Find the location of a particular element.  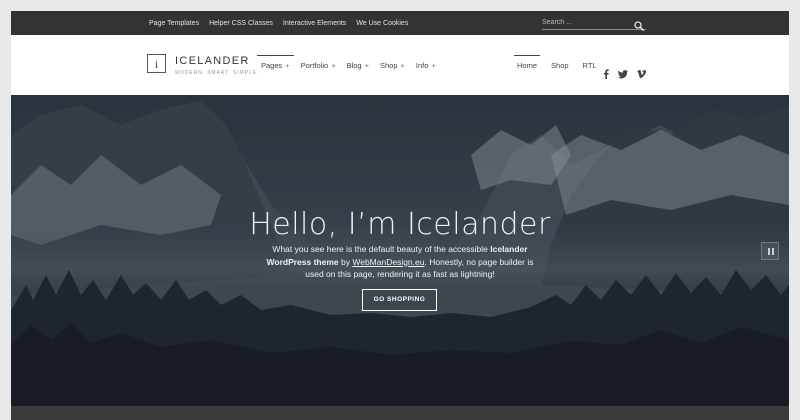

social-links is located at coordinates (624, 74).